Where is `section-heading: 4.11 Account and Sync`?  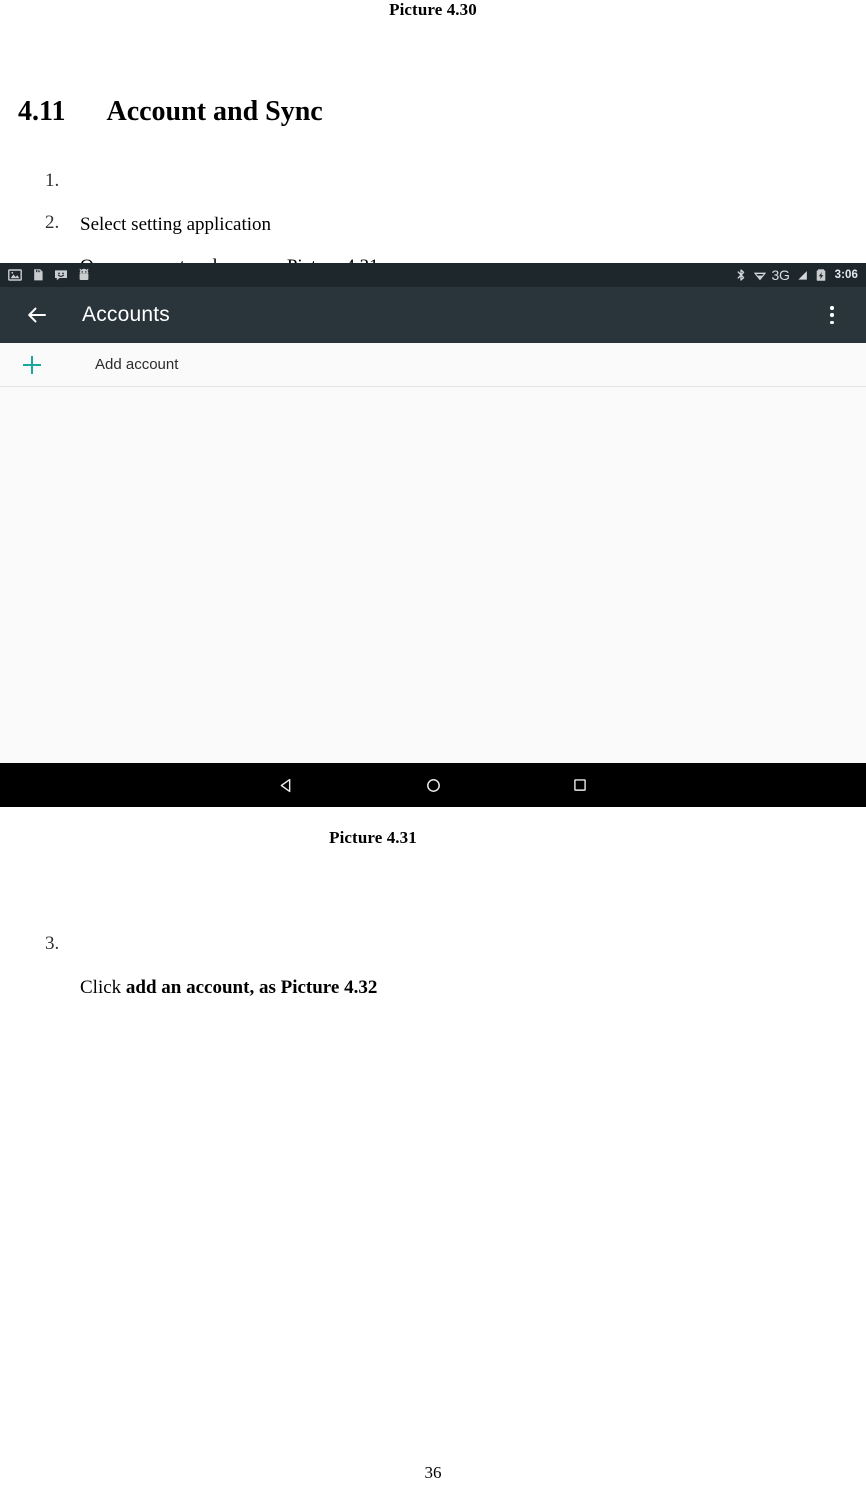 section-heading: 4.11 Account and Sync is located at coordinates (163, 96).